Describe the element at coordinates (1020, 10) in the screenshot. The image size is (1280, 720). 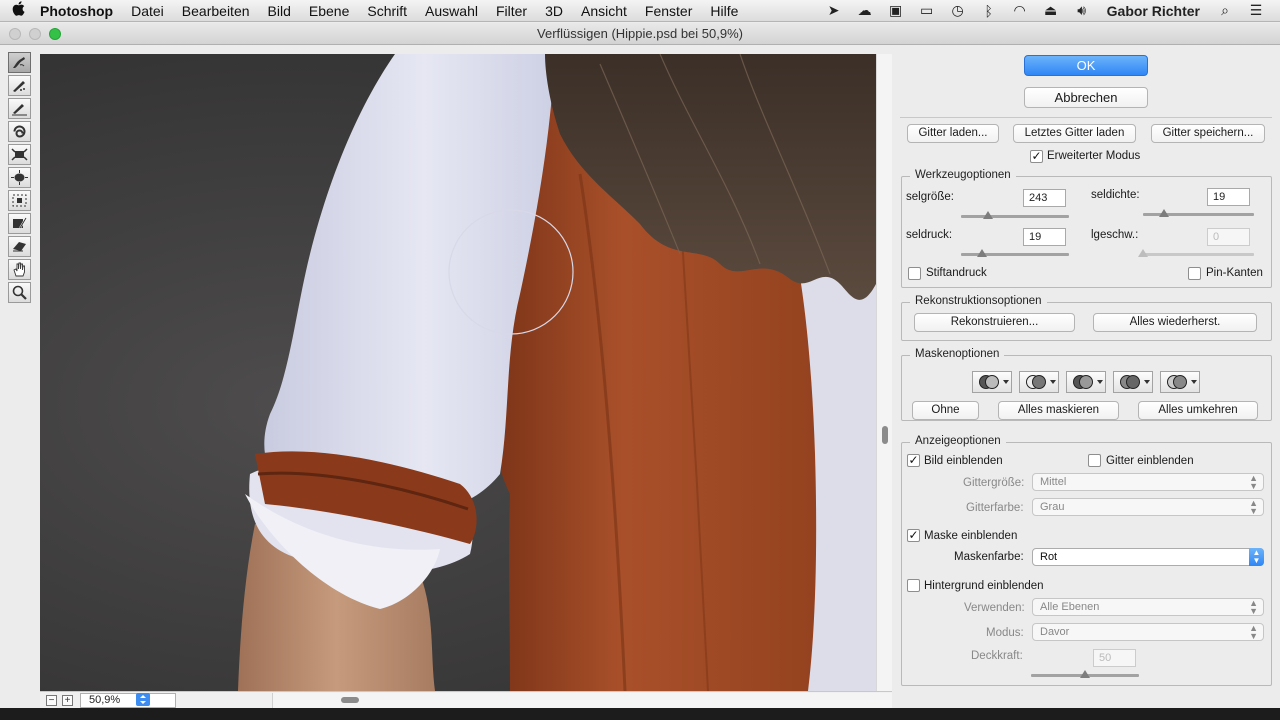
I see `wifi-icon: ◠` at that location.